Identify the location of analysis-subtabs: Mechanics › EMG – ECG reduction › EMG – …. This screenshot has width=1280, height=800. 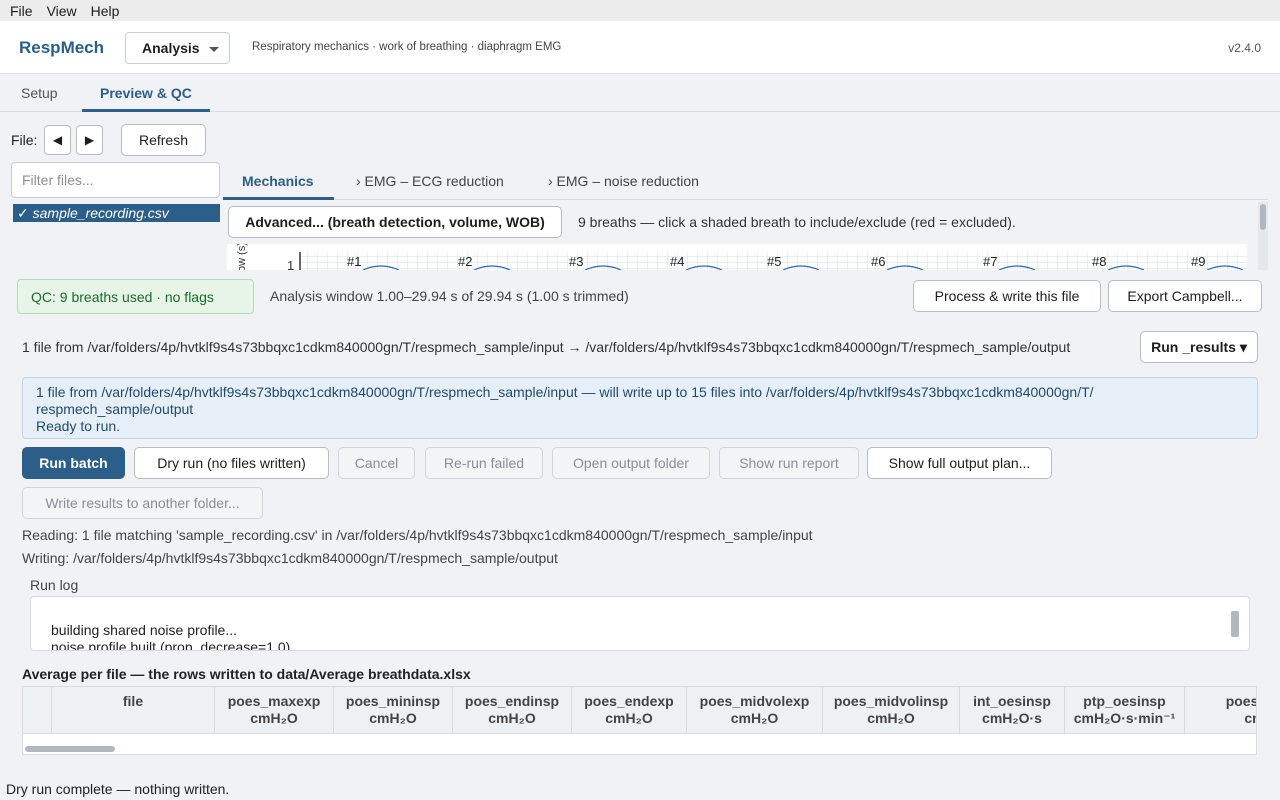
(745, 181).